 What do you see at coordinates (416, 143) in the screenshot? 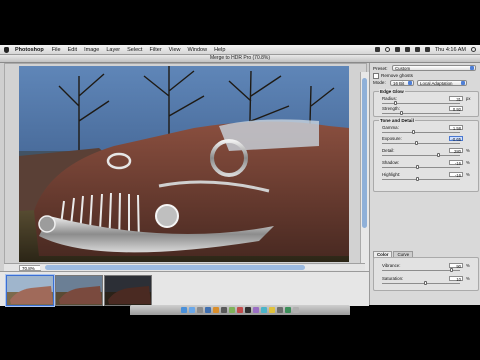
I see `exposure-slider-knob` at bounding box center [416, 143].